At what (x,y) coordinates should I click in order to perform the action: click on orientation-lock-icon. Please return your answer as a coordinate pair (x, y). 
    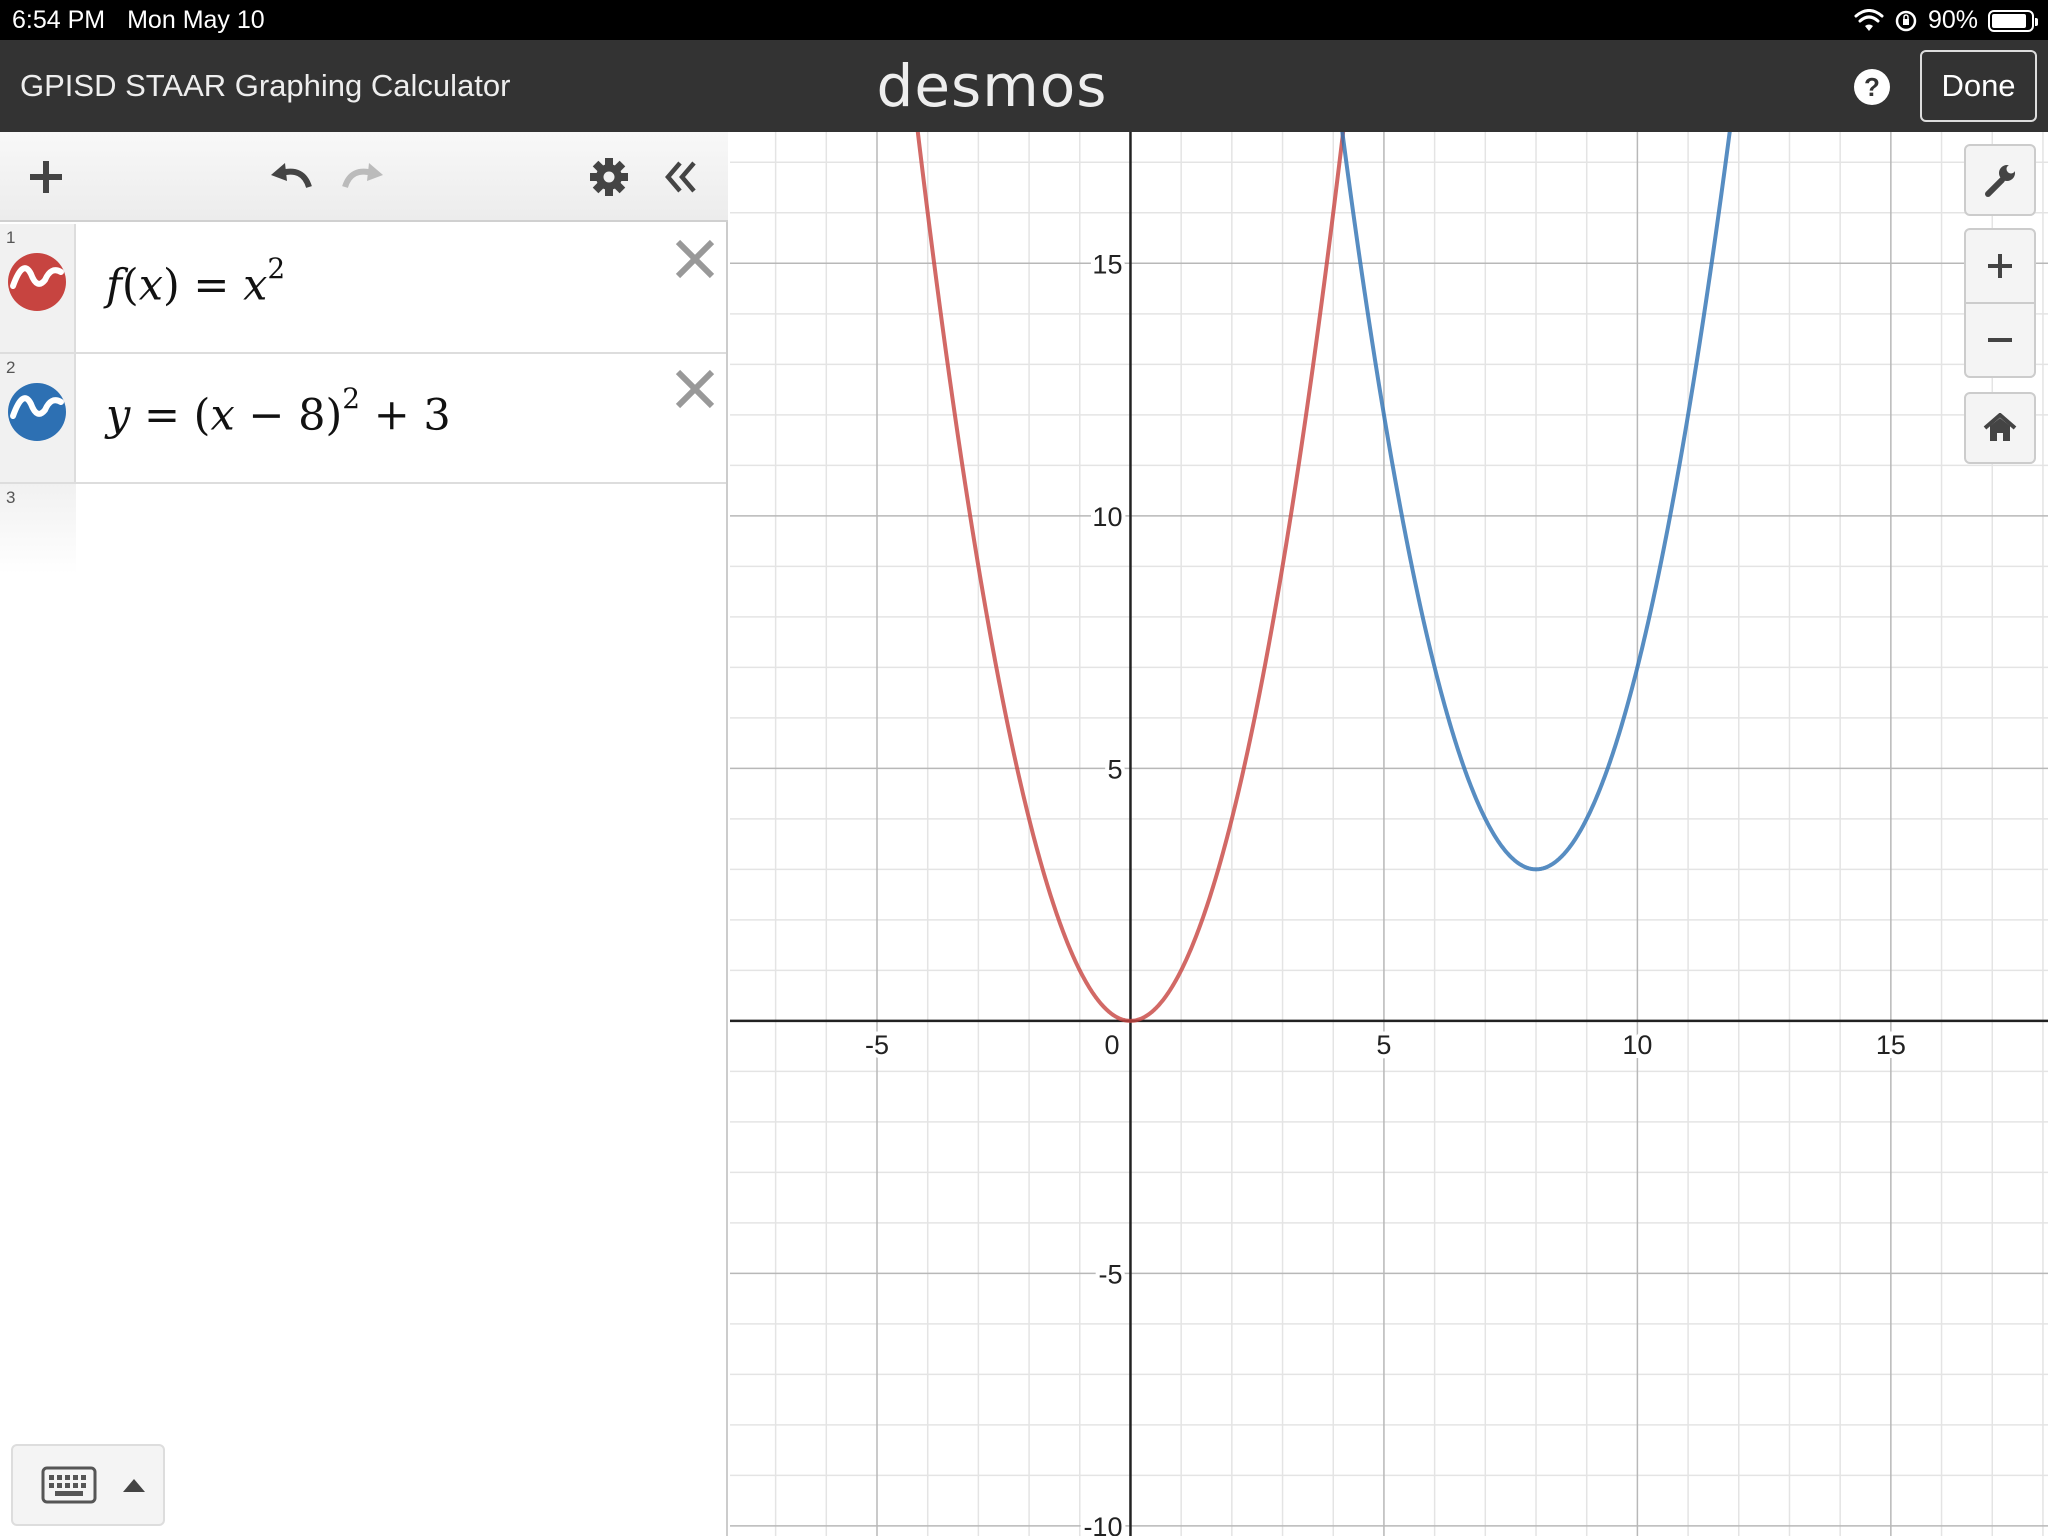
    Looking at the image, I should click on (1906, 20).